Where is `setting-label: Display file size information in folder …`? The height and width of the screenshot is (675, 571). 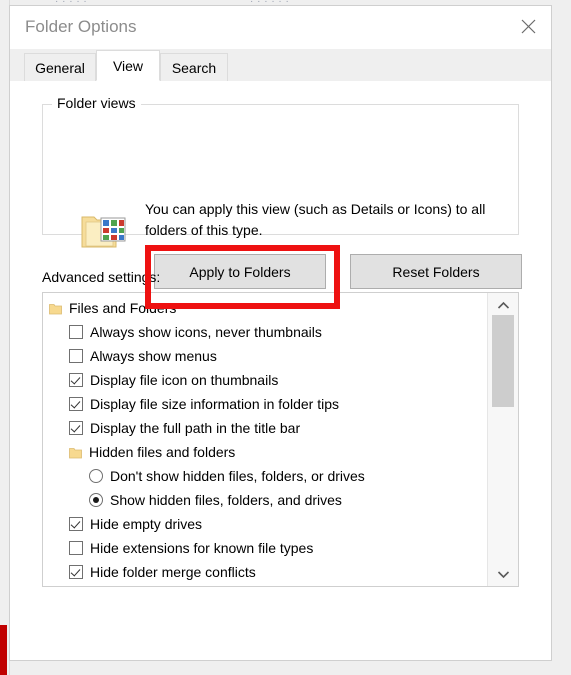 setting-label: Display file size information in folder … is located at coordinates (214, 404).